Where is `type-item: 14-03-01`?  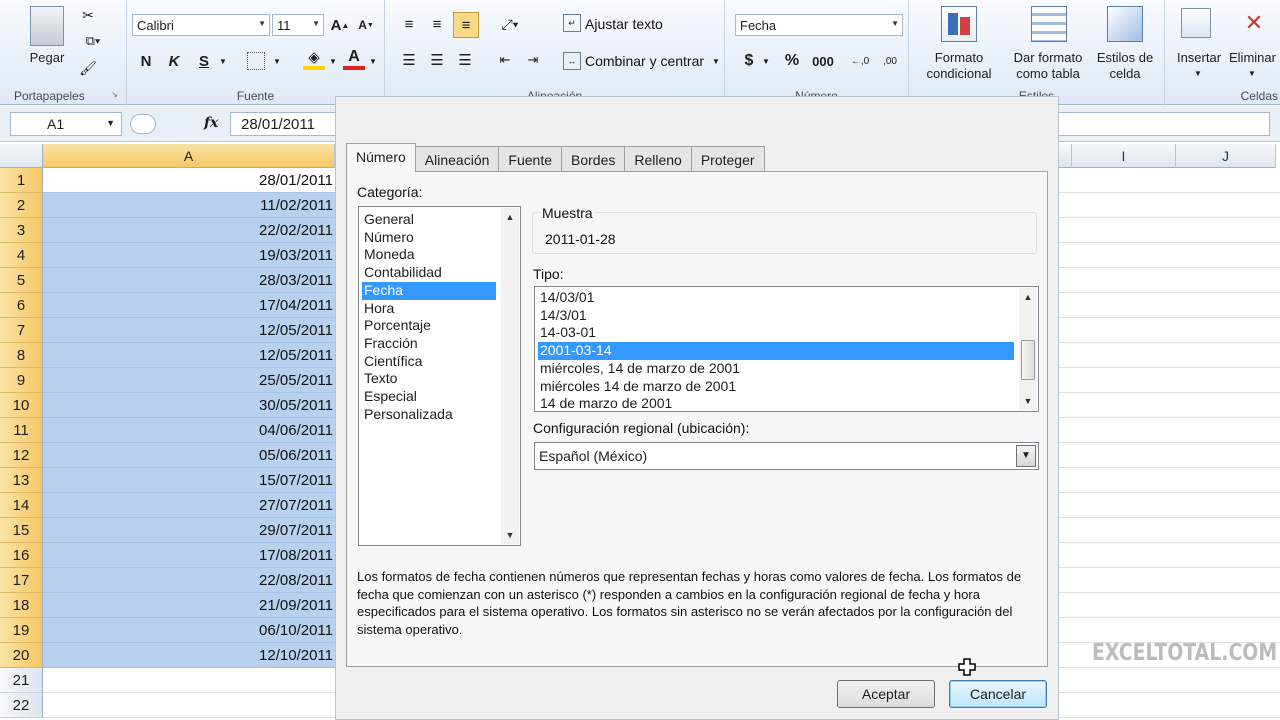 type-item: 14-03-01 is located at coordinates (776, 333).